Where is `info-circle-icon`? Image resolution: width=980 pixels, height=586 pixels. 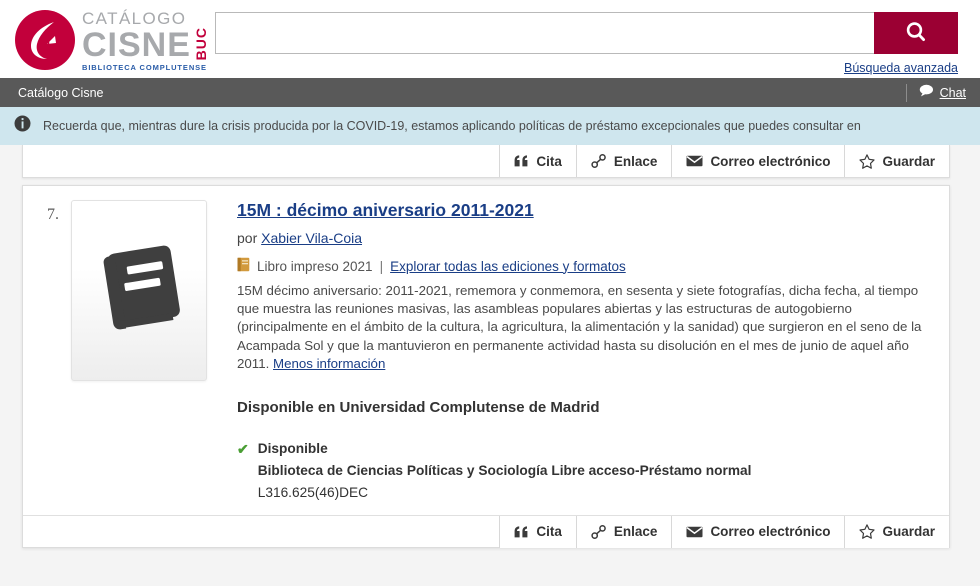 info-circle-icon is located at coordinates (22, 126).